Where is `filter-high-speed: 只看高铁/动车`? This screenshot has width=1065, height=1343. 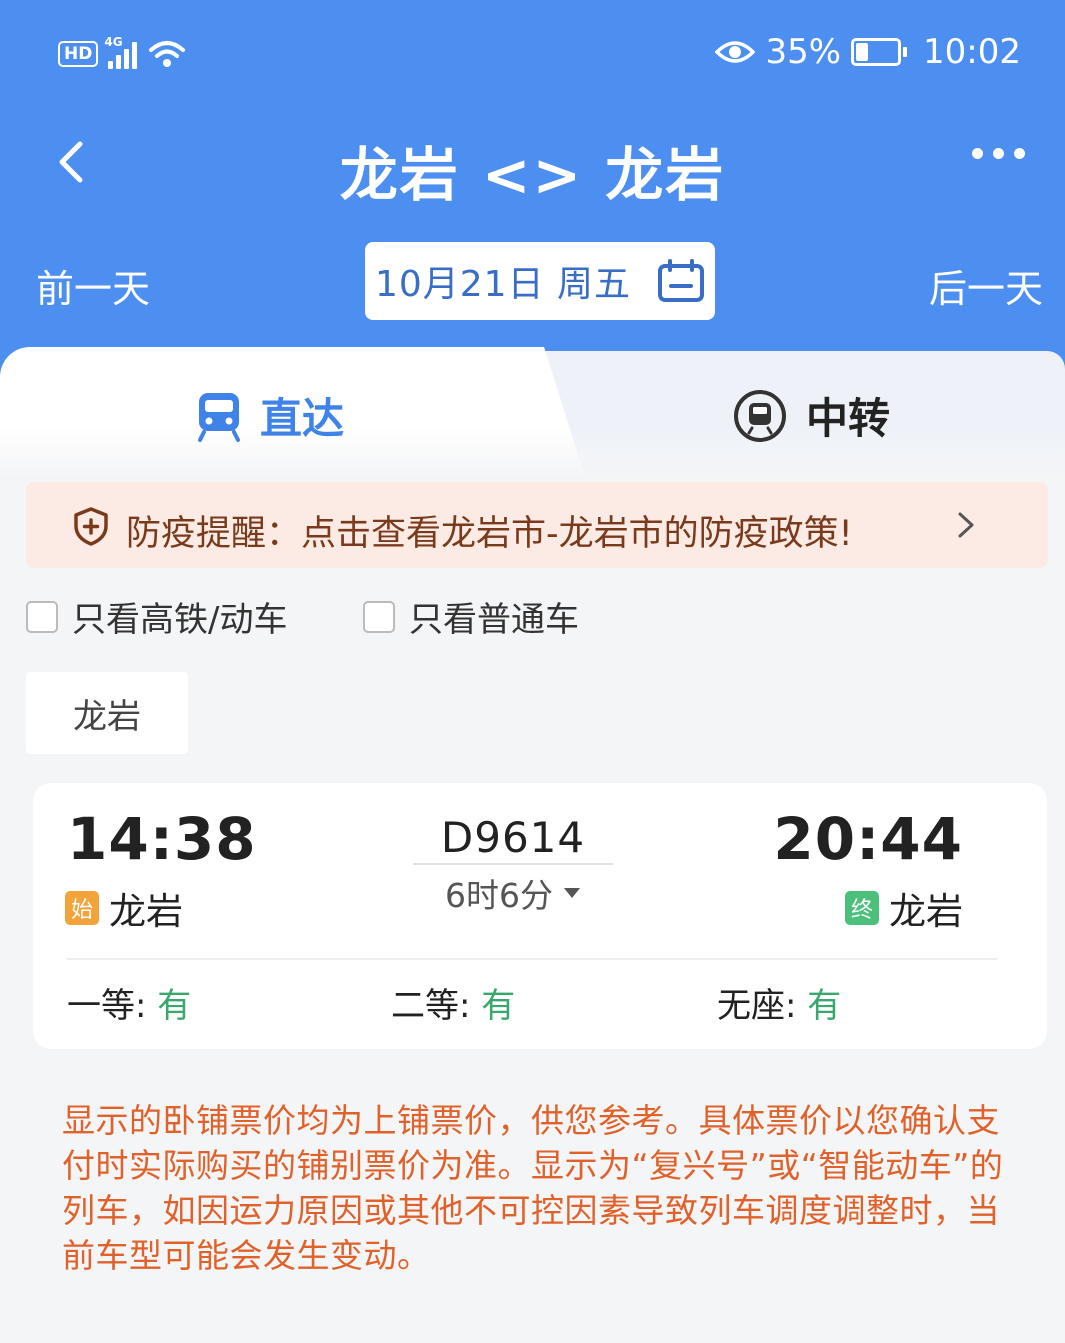
filter-high-speed: 只看高铁/动车 is located at coordinates (156, 616).